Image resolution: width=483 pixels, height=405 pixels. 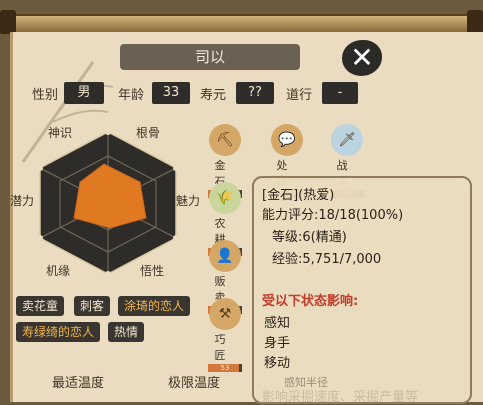 I want to click on radar-label-jiyuan: 机缘, so click(x=58, y=271).